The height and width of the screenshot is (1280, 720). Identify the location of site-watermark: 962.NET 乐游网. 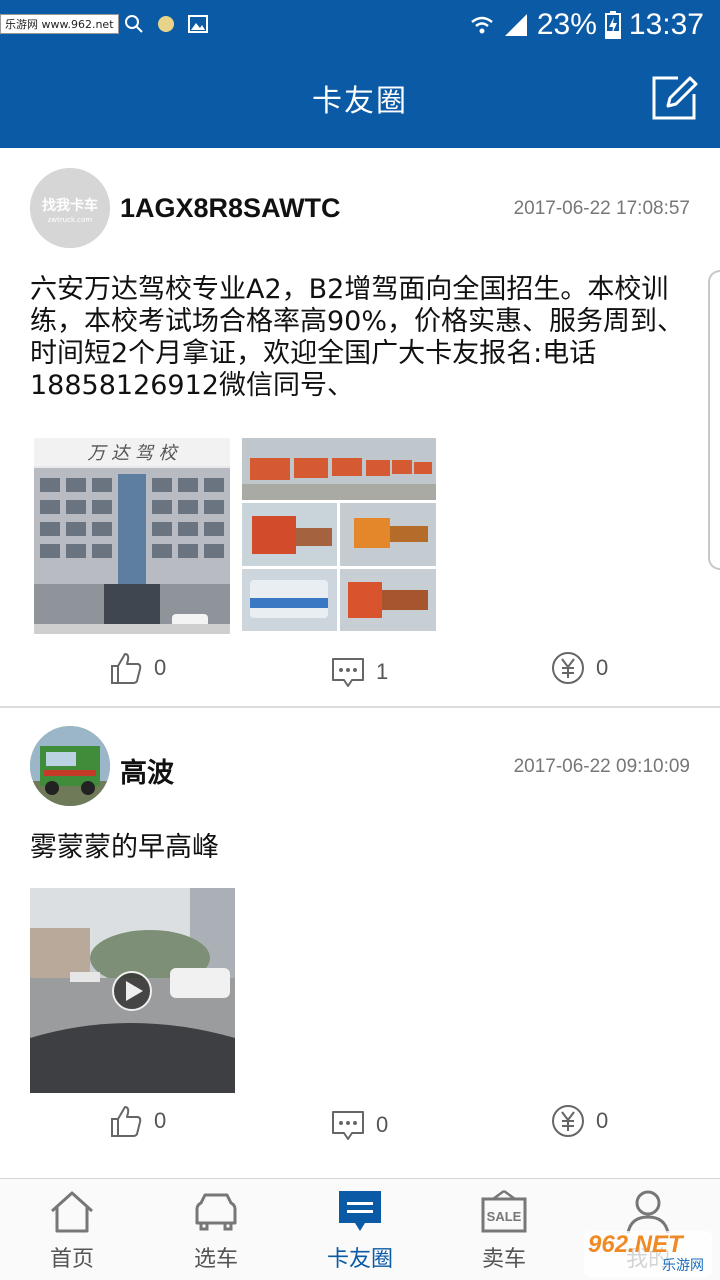
(648, 1254).